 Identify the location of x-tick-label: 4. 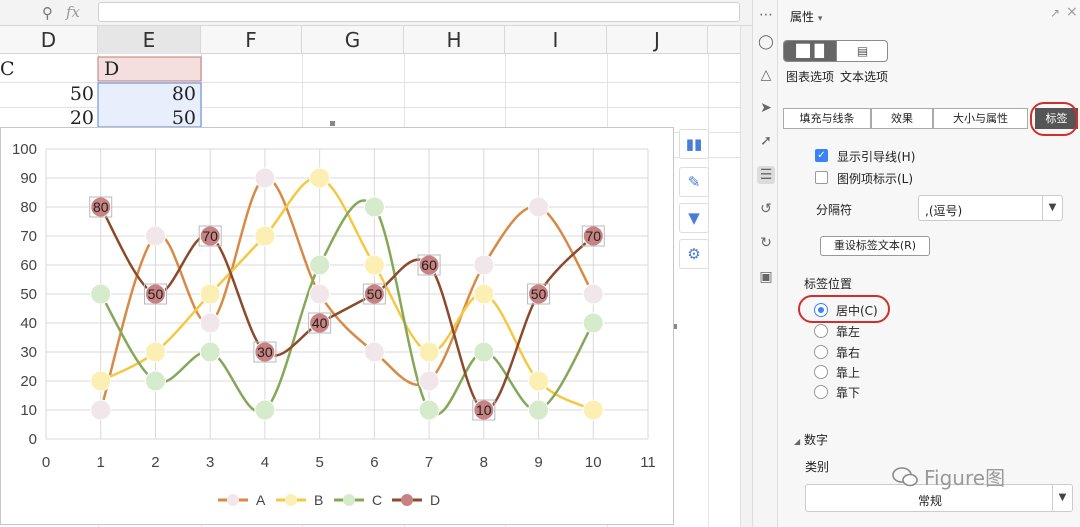
(265, 462).